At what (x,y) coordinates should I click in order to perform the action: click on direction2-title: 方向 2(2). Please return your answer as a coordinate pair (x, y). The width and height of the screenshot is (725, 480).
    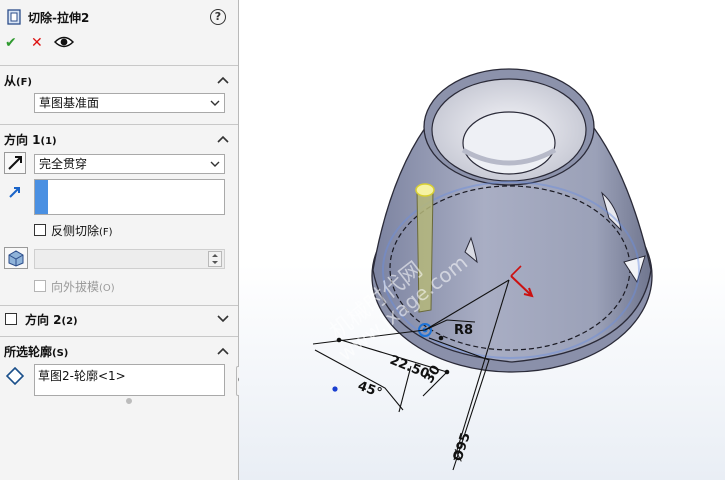
    Looking at the image, I should click on (51, 319).